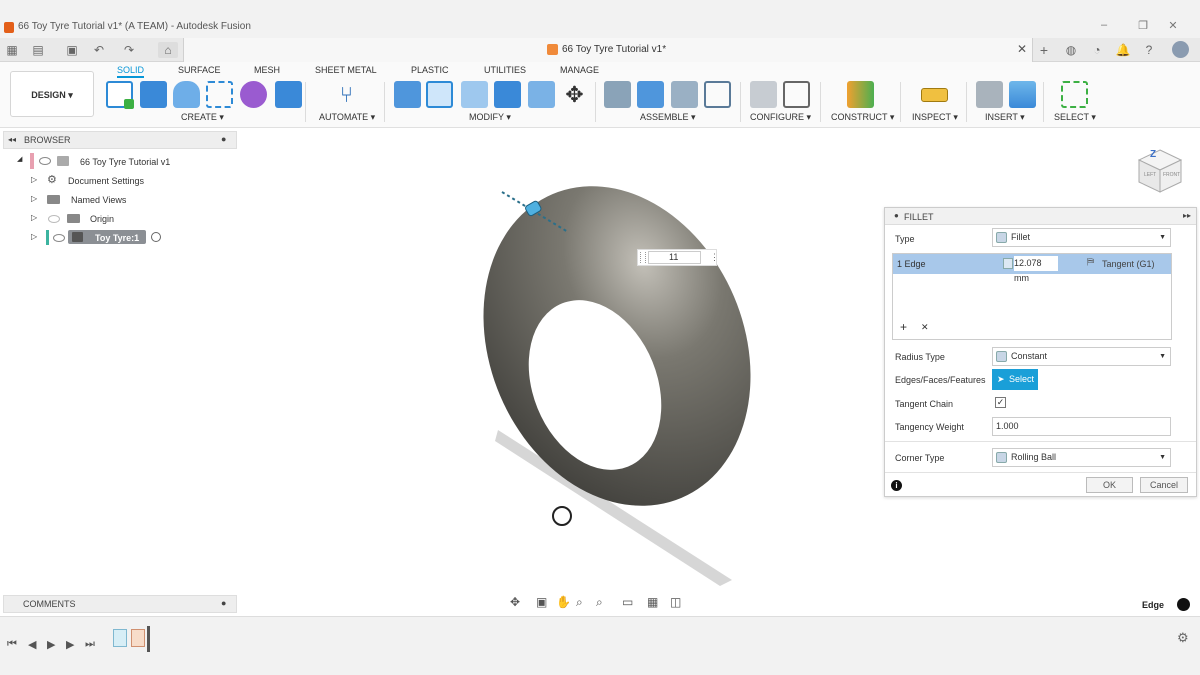  Describe the element at coordinates (717, 94) in the screenshot. I see `joint-origin-icon` at that location.